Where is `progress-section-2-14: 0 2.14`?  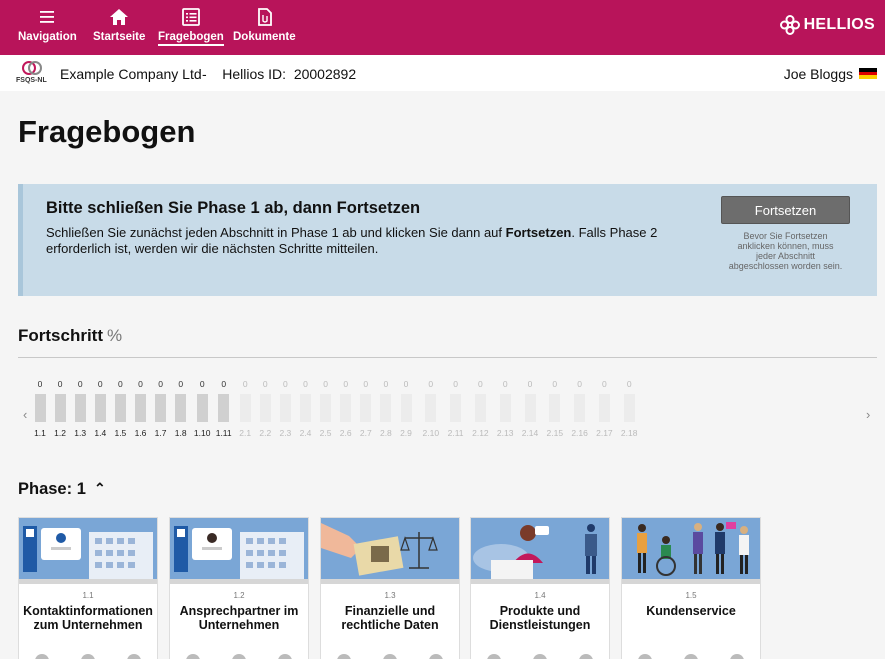 progress-section-2-14: 0 2.14 is located at coordinates (530, 408).